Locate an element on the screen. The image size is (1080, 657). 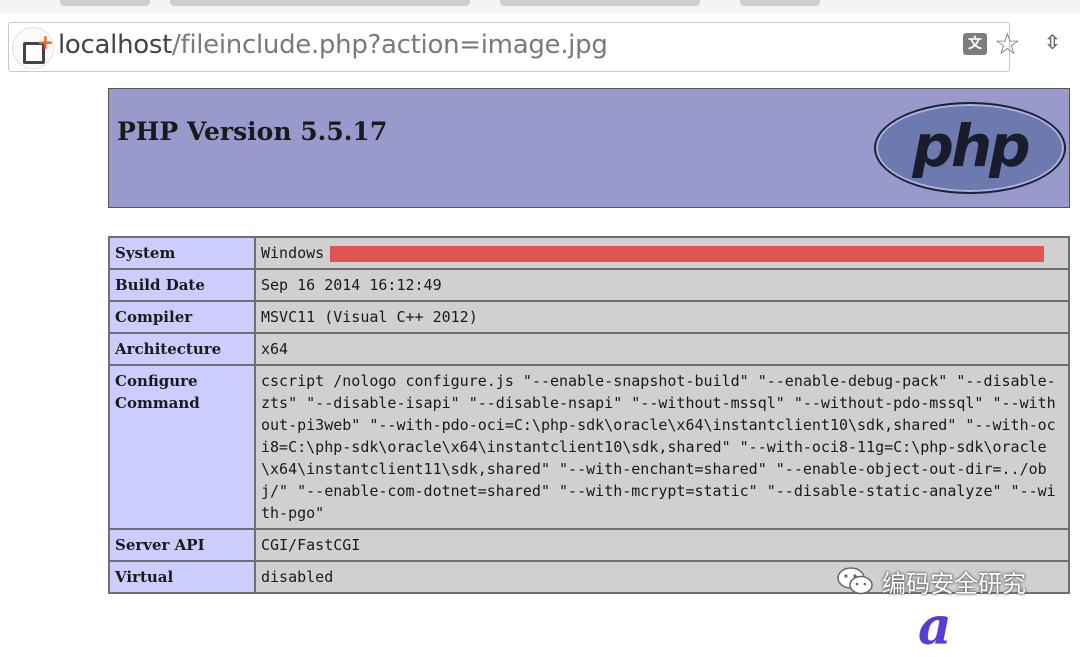
table-row: System Windows is located at coordinates (589, 253).